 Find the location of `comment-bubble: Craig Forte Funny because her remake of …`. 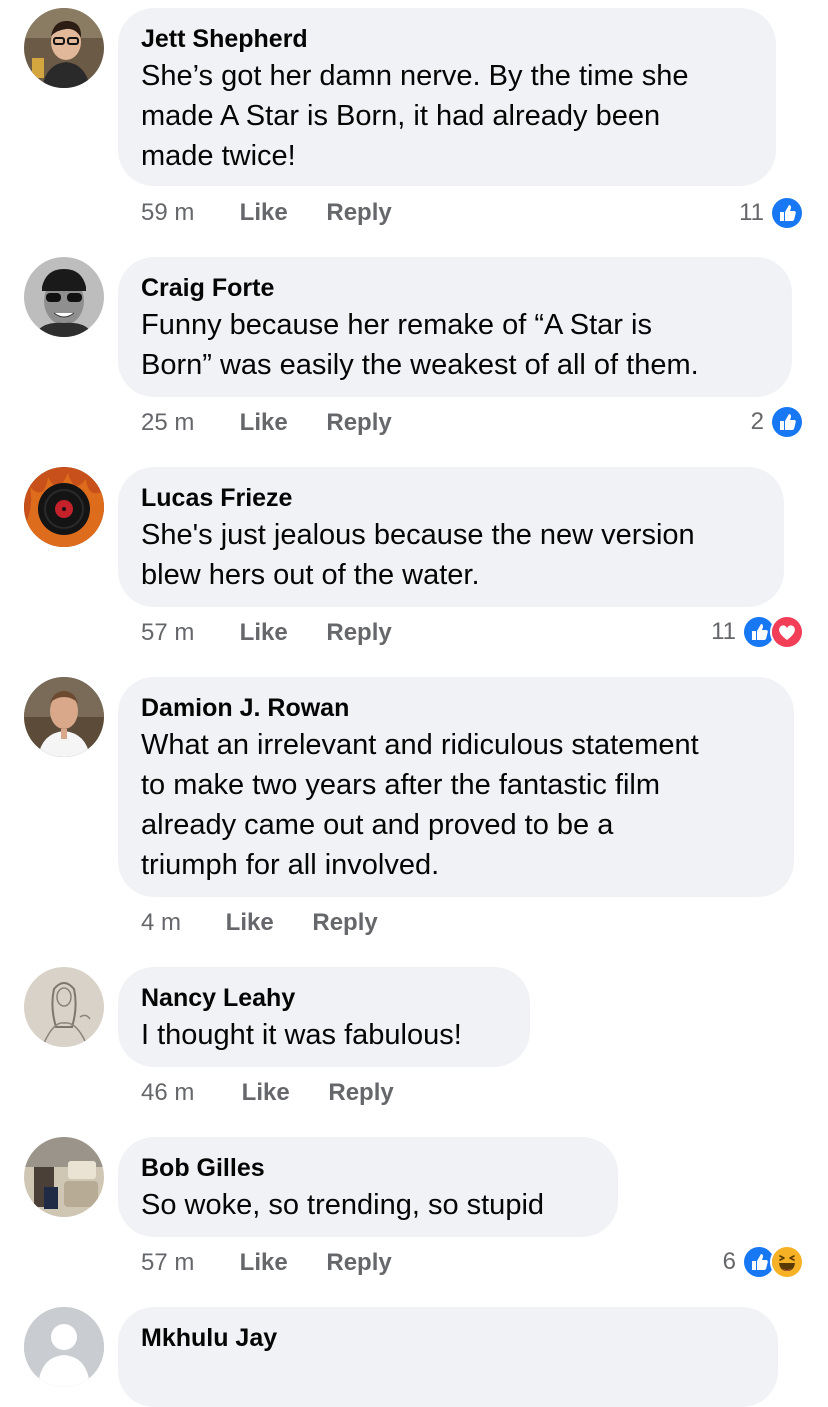

comment-bubble: Craig Forte Funny because her remake of … is located at coordinates (455, 327).